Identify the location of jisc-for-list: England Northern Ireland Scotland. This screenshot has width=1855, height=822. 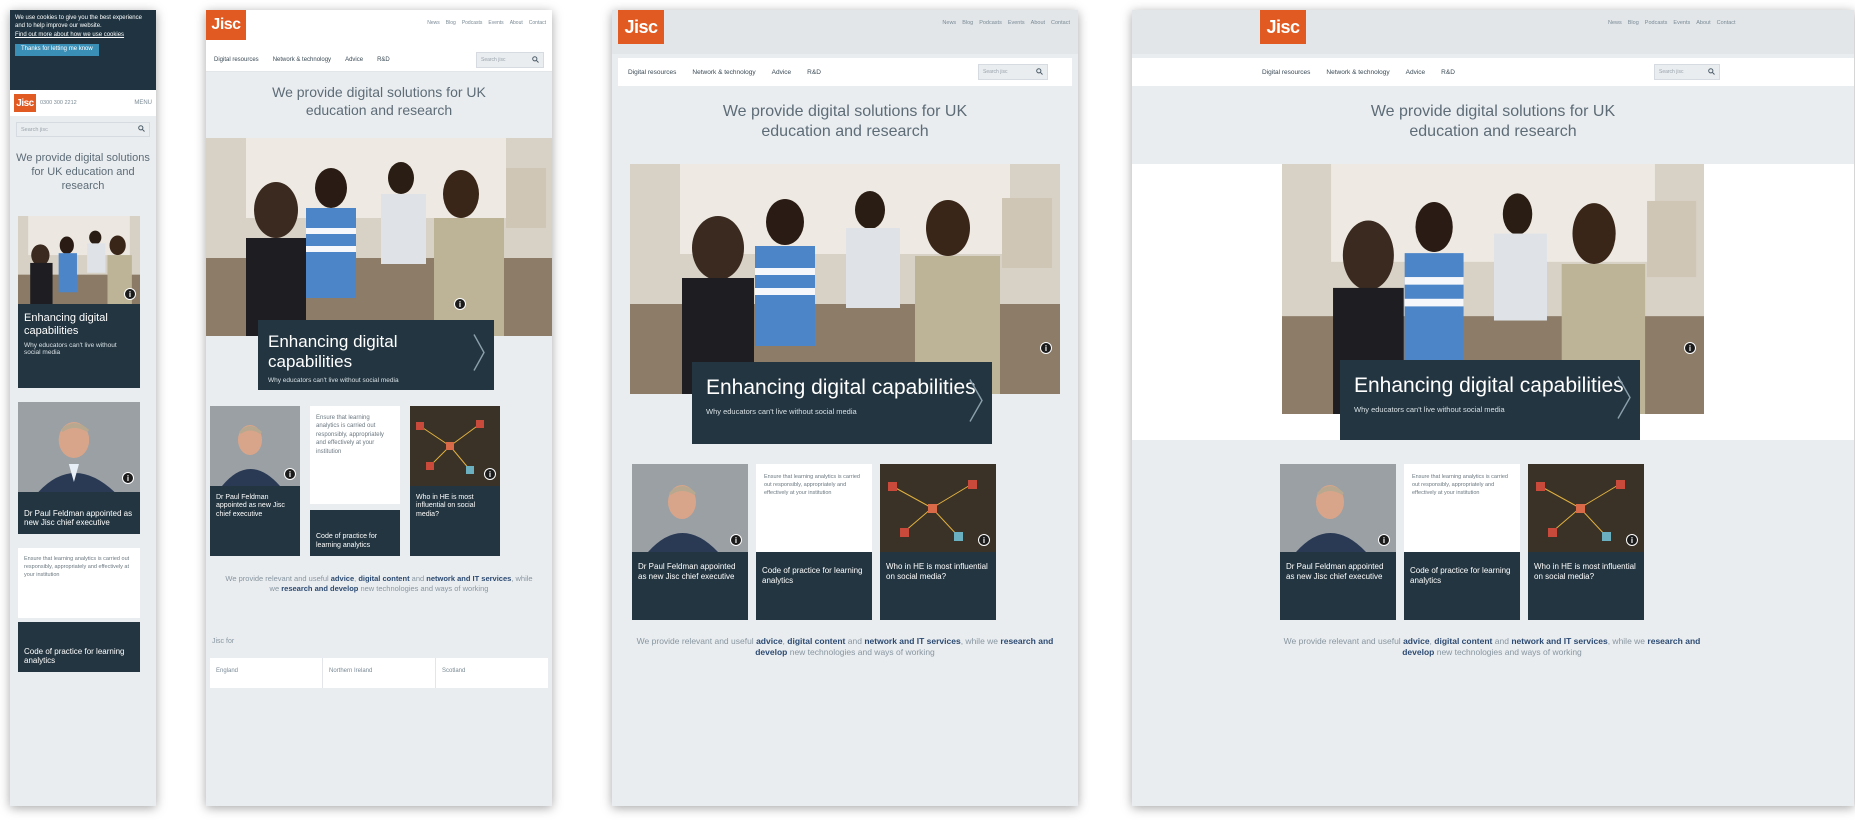
(379, 673).